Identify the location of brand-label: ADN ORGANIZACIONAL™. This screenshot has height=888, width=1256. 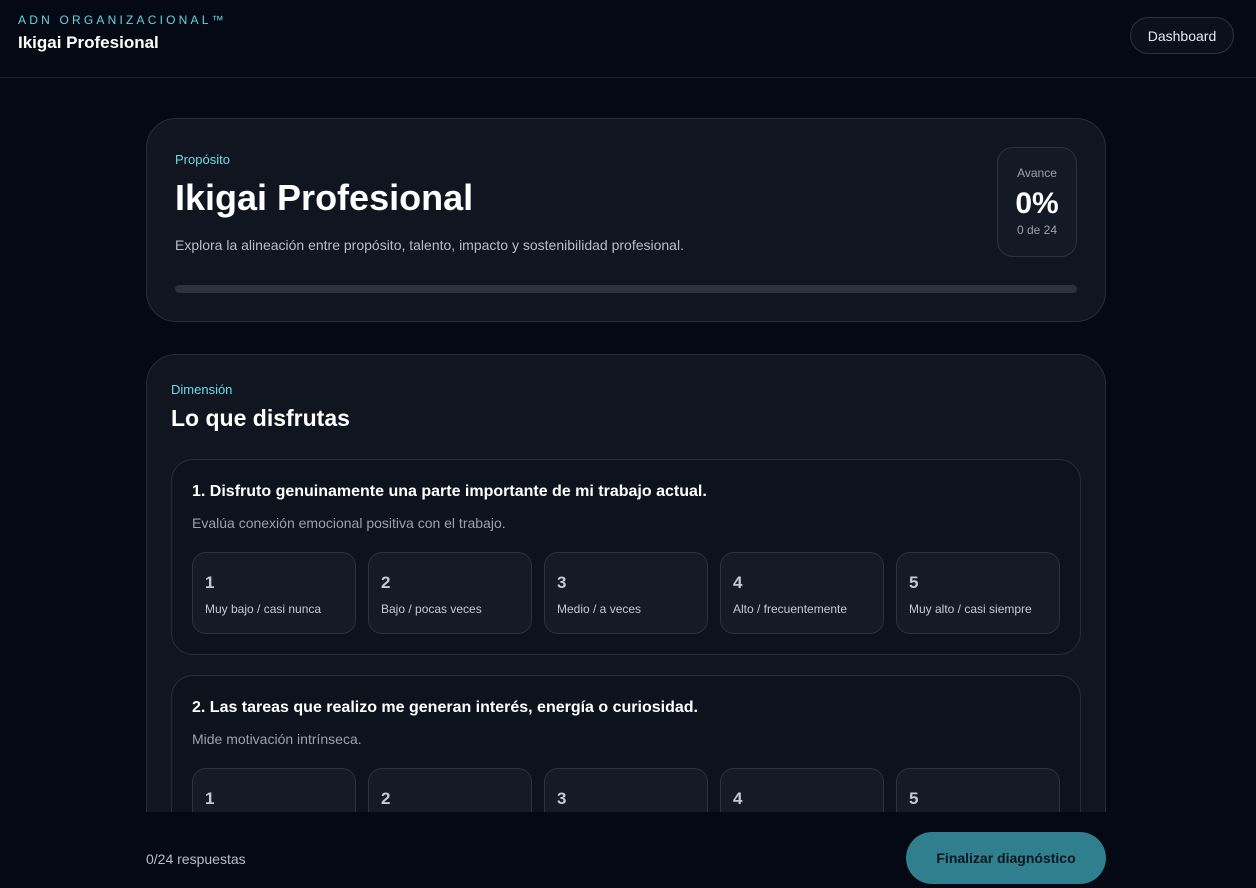
(122, 20).